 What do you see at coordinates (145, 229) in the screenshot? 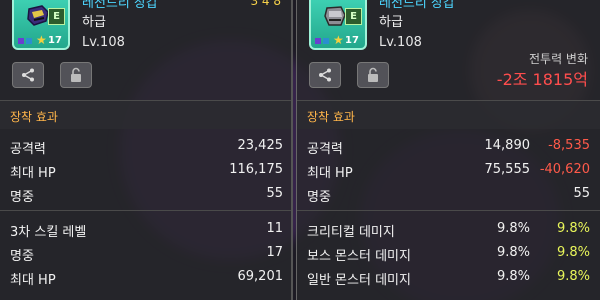
I see `stat-row: 3차 스킬 레벨 11` at bounding box center [145, 229].